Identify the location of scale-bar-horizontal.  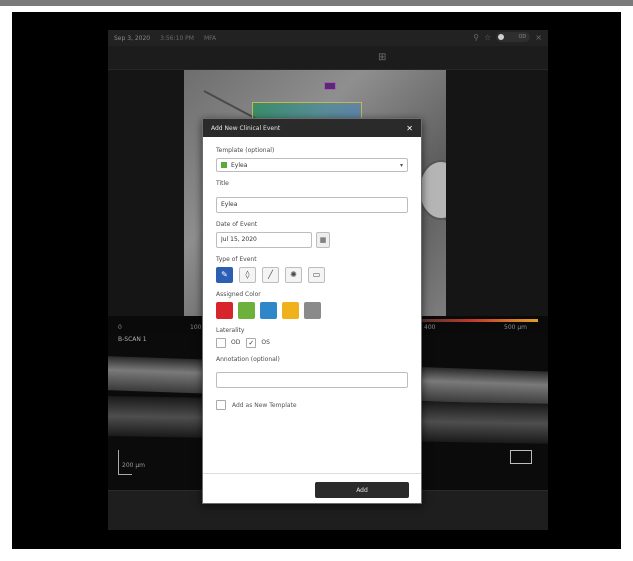
(125, 474).